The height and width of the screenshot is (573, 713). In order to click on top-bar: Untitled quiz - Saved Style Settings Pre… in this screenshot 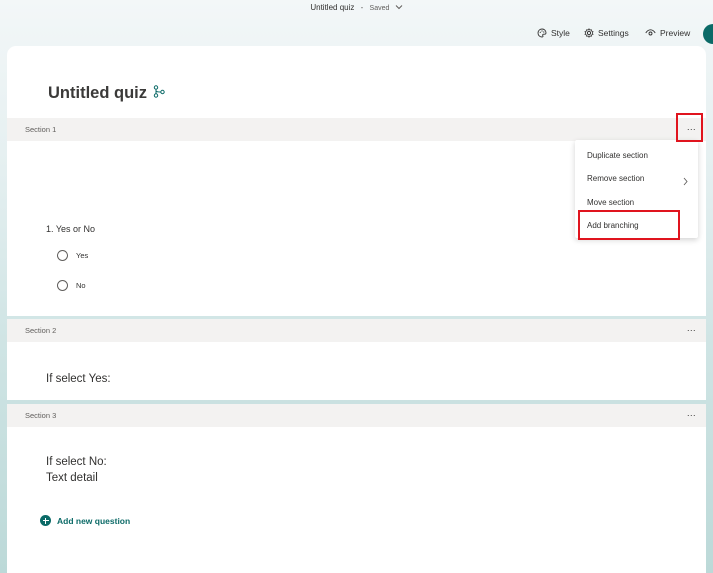, I will do `click(356, 23)`.